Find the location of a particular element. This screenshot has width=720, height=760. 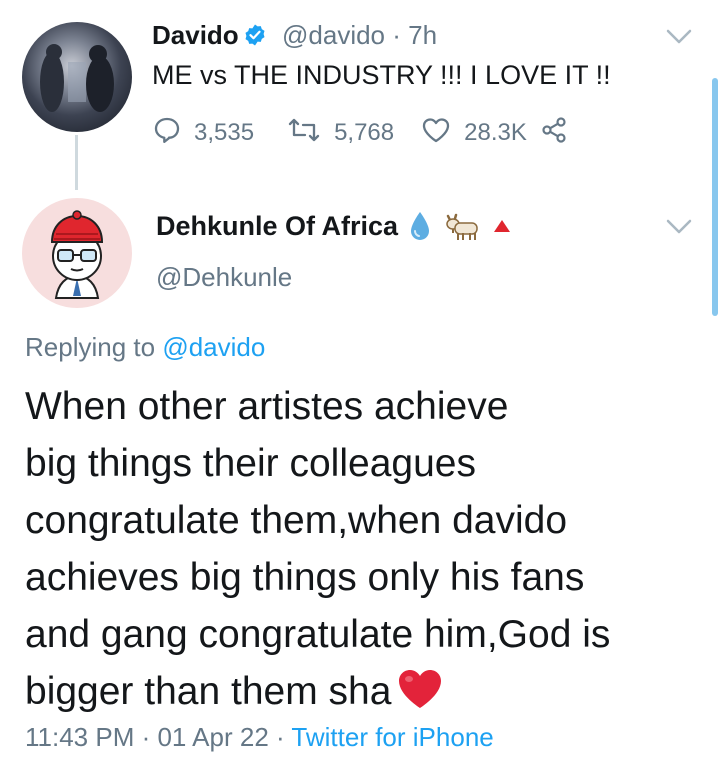

reply-last-line: bigger than them sha is located at coordinates (365, 694).